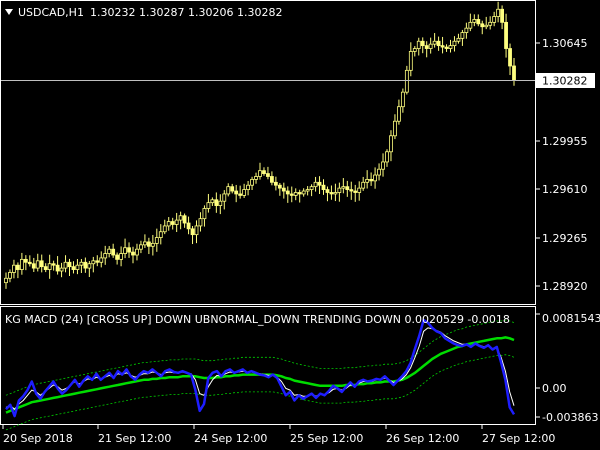  I want to click on symbol-label: USDCAD,H1, so click(51, 12).